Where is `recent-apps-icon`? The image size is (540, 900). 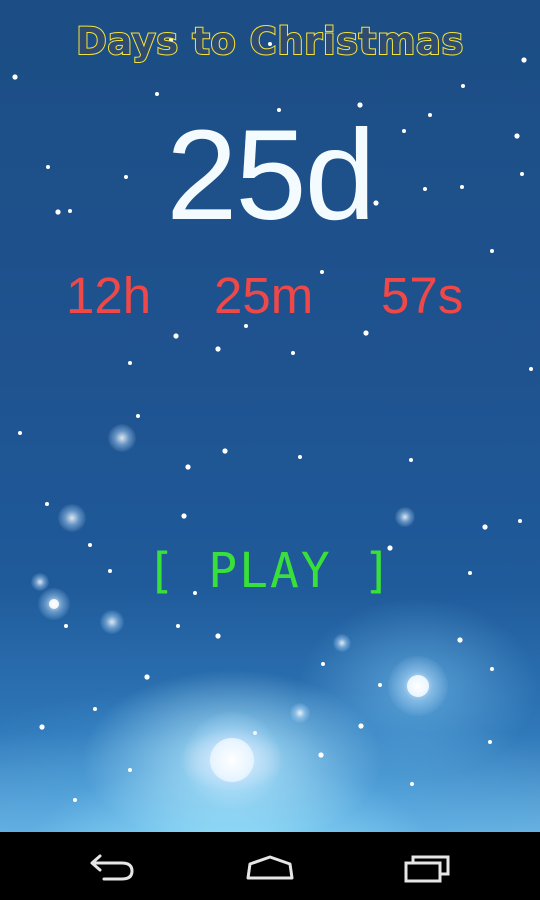 recent-apps-icon is located at coordinates (427, 869).